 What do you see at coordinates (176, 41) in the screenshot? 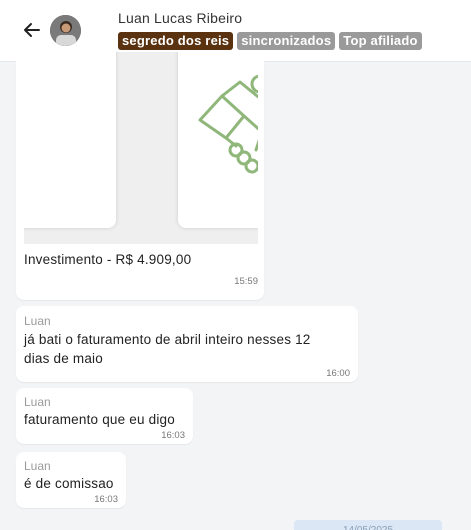
I see `tag-segredo-dos-reis: segredo dos reis` at bounding box center [176, 41].